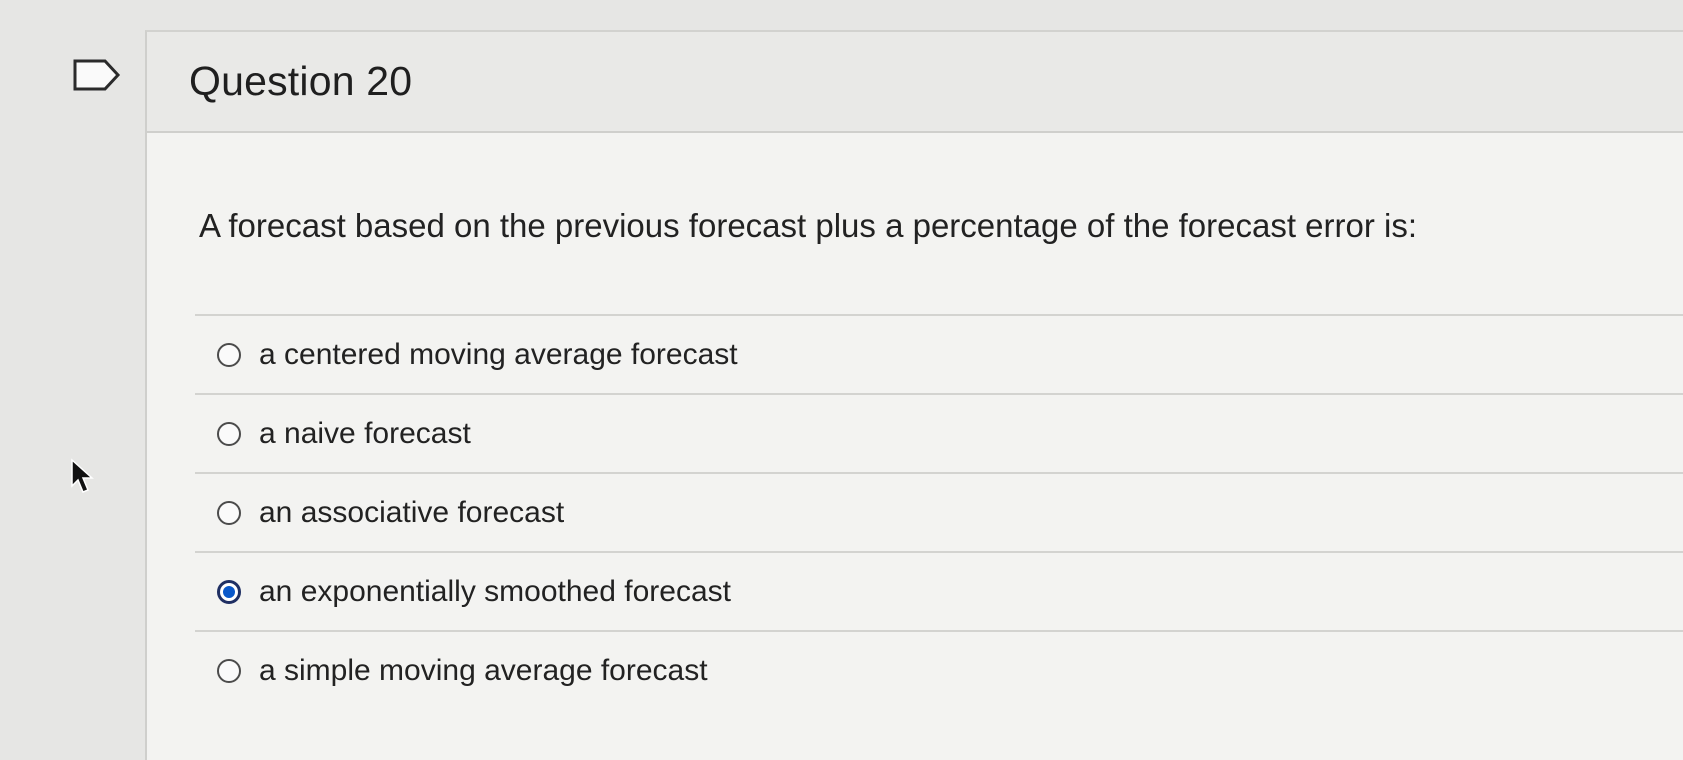 The image size is (1683, 760). What do you see at coordinates (97, 75) in the screenshot?
I see `flag-question-icon` at bounding box center [97, 75].